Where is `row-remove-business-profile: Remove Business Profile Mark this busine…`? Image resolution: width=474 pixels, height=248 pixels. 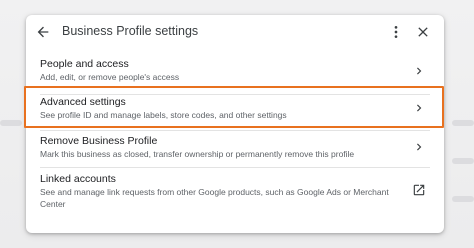
row-remove-business-profile: Remove Business Profile Mark this busine… is located at coordinates (235, 149).